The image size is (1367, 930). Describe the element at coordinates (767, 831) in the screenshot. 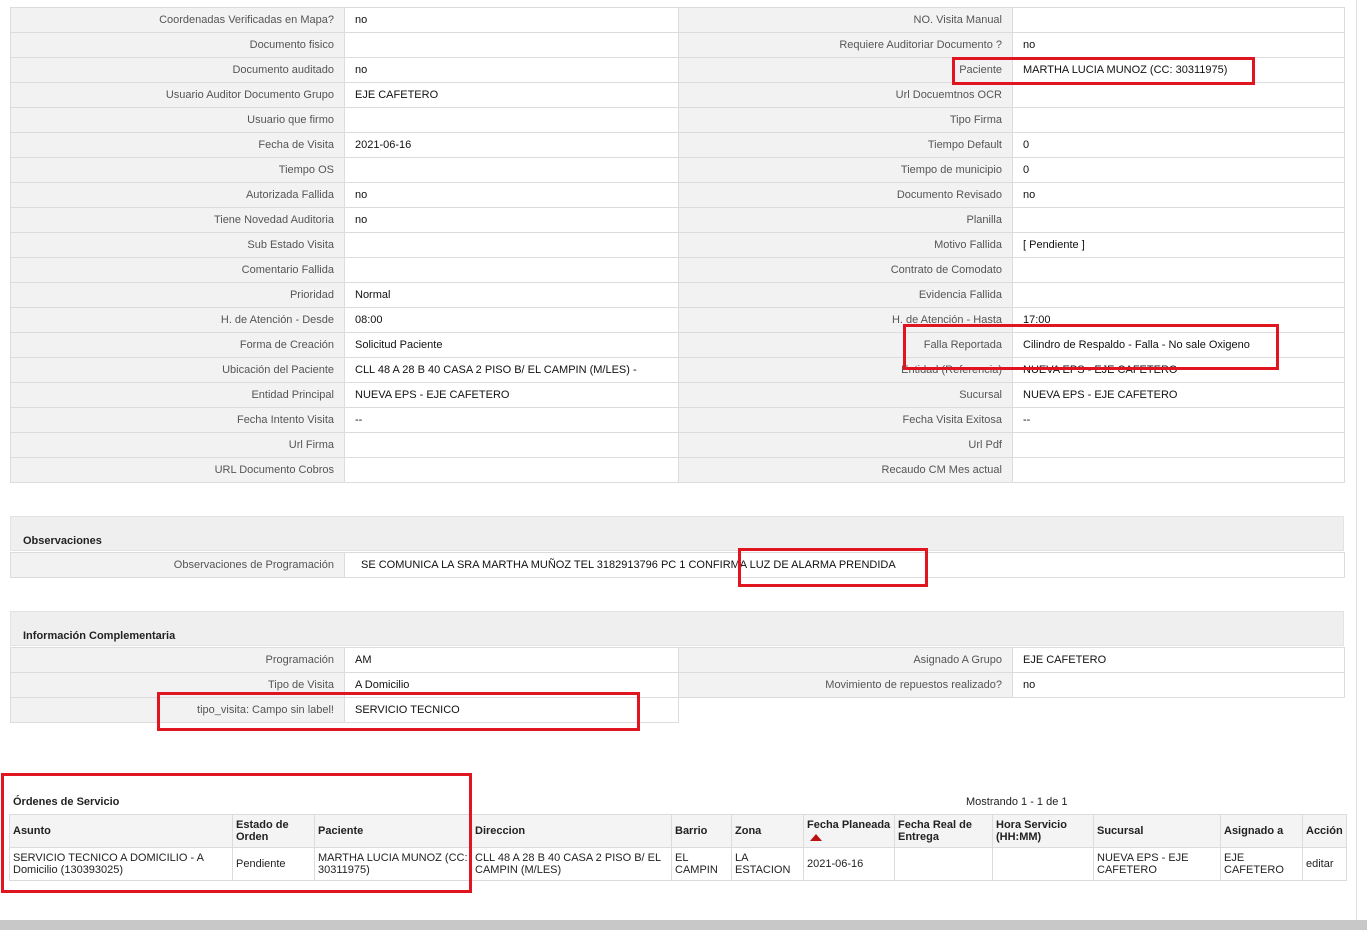

I see `column-header-zona: Zona` at that location.